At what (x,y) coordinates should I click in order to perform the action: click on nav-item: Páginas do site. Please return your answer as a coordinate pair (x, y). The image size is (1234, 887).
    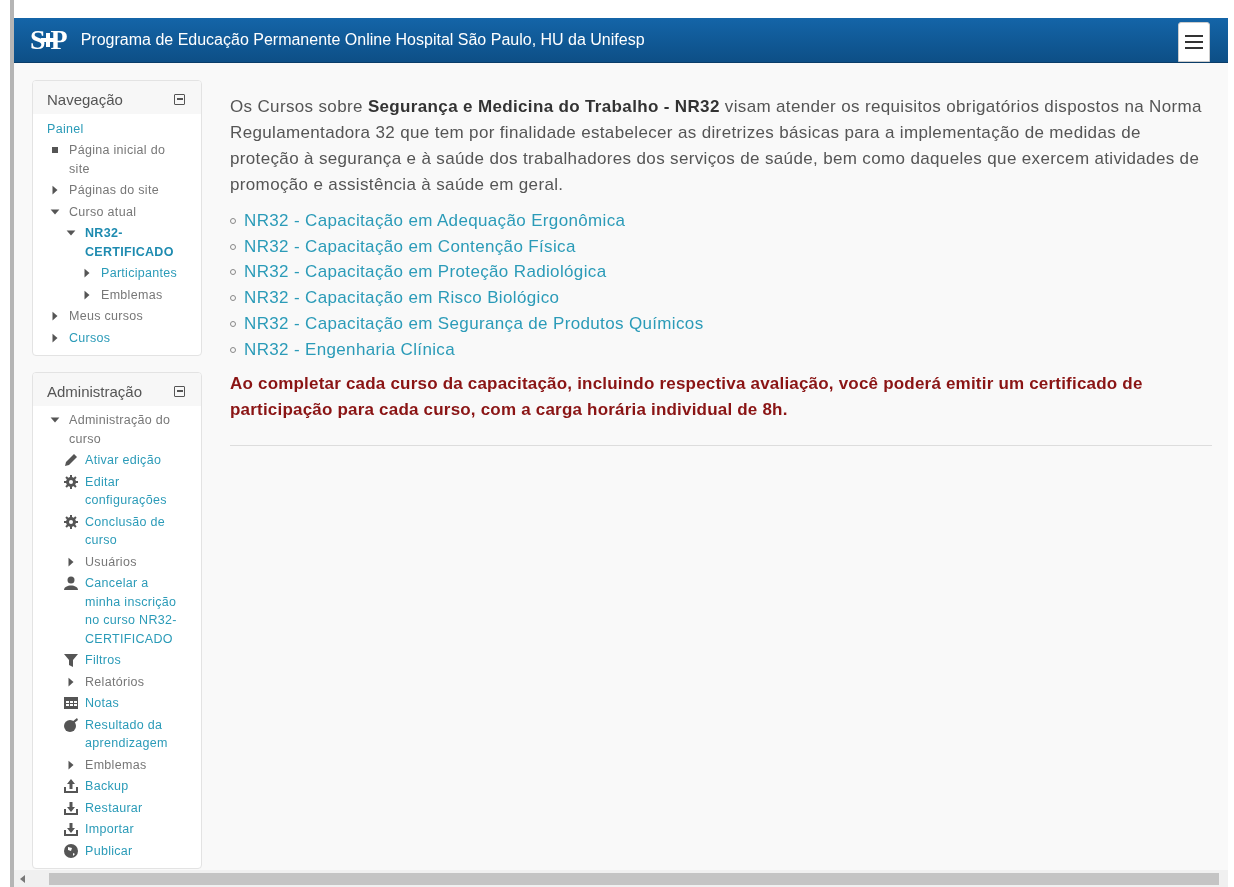
    Looking at the image, I should click on (114, 190).